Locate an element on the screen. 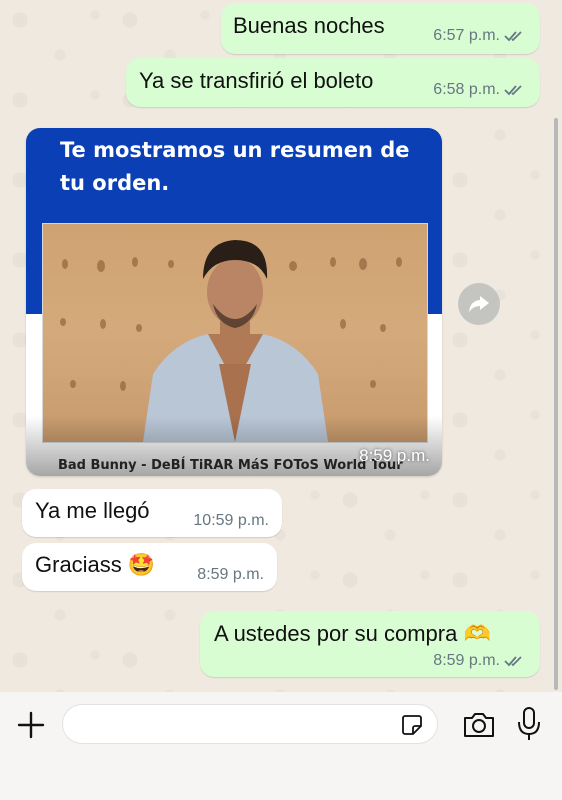 The width and height of the screenshot is (562, 800). message-meta: 10:59 p.m. is located at coordinates (231, 521).